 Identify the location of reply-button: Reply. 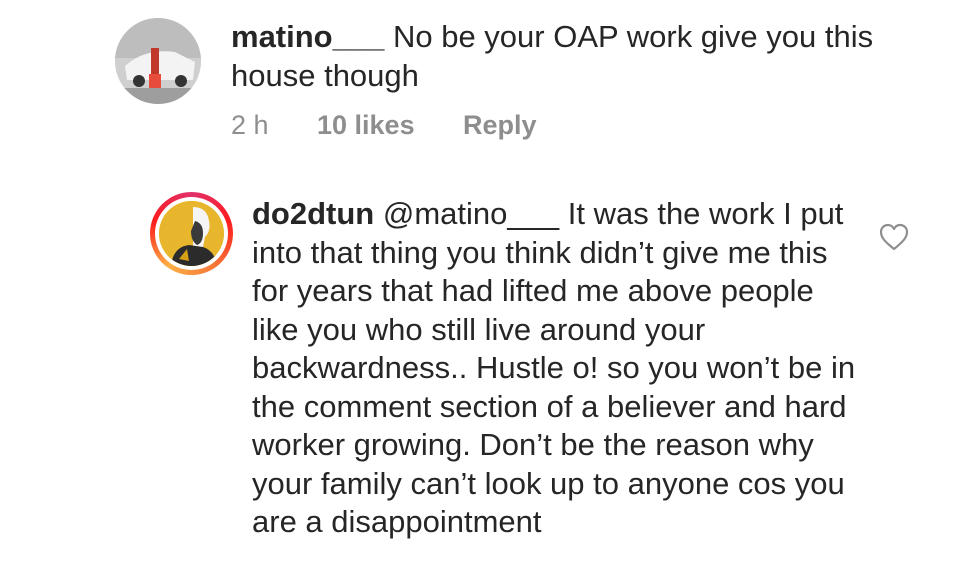
(500, 125).